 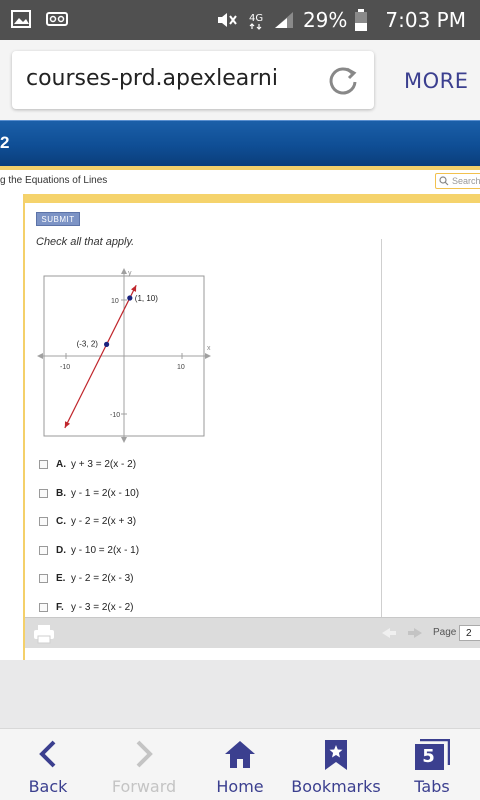 I want to click on coordinate-graph: x y -10 10 10 -10 (1, 10) (-3, 2), so click(x=124, y=355).